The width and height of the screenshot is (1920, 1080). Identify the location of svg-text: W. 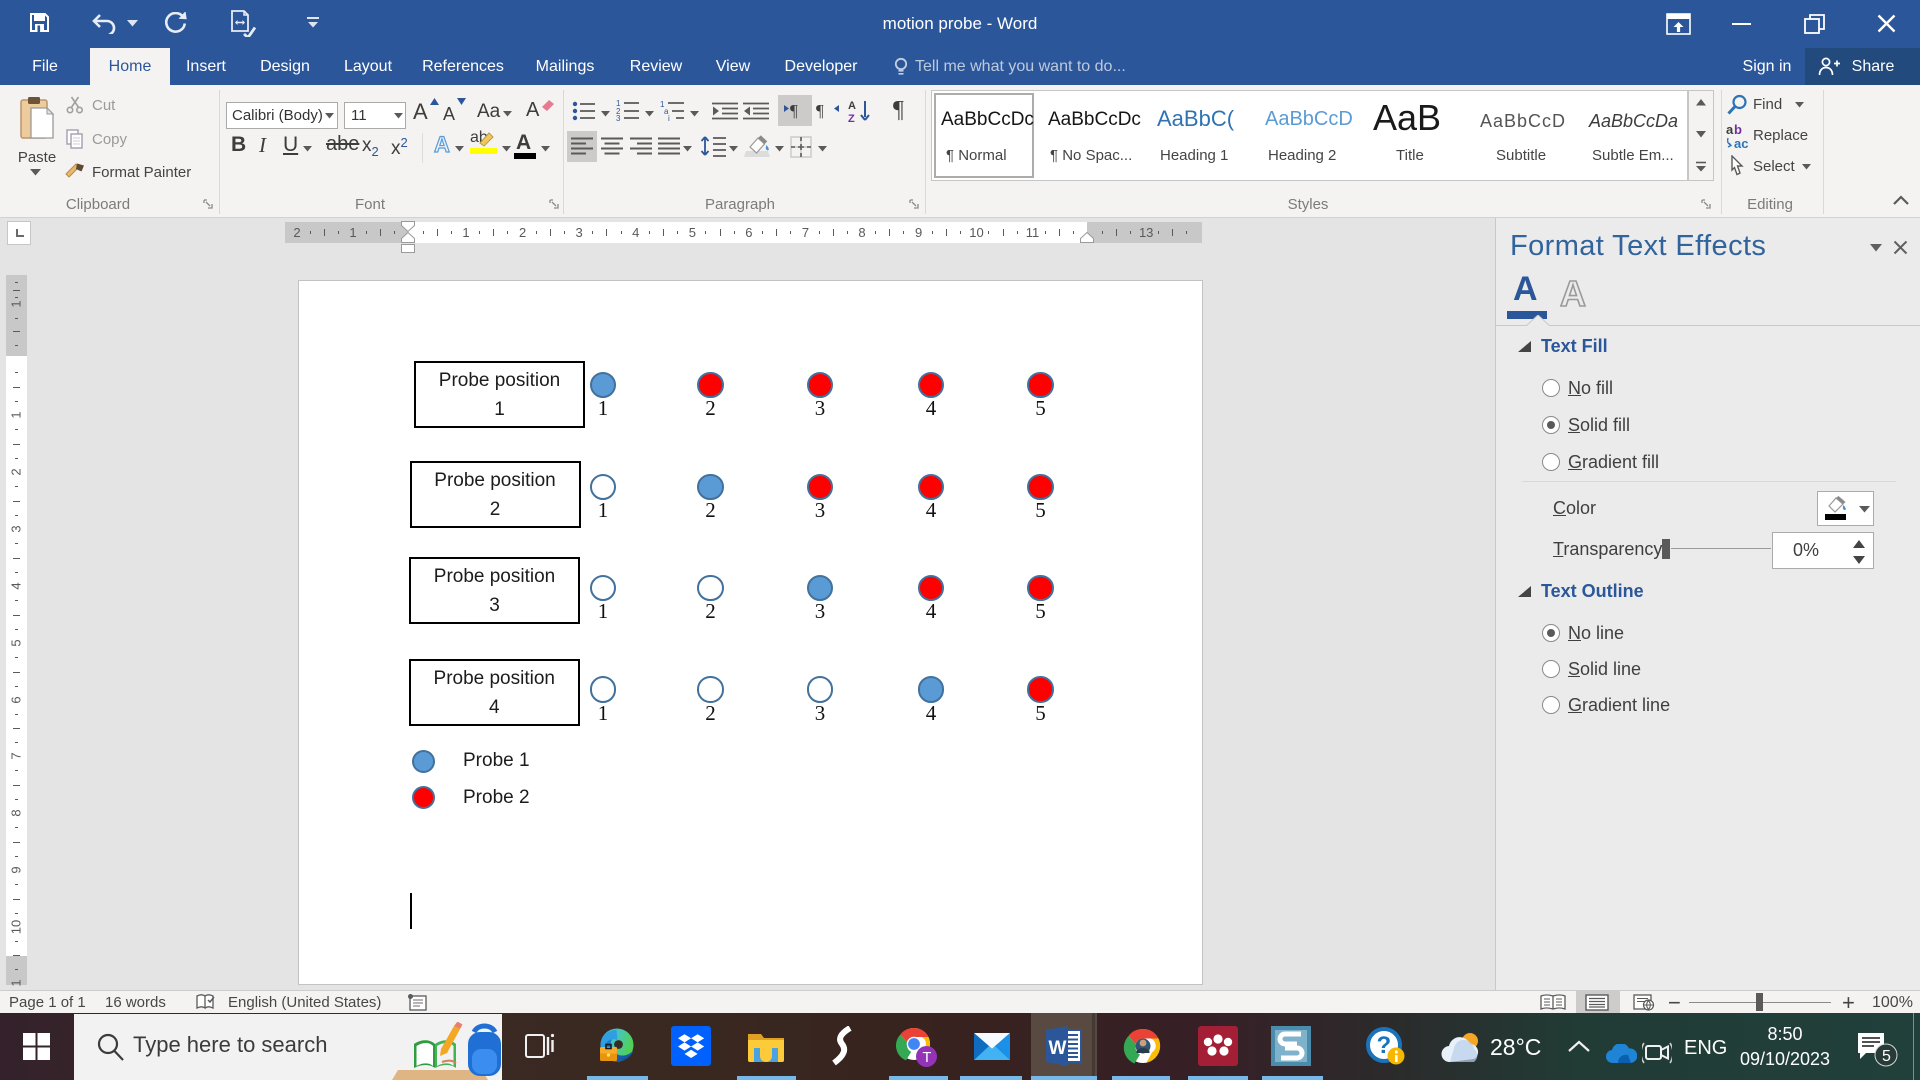
(1058, 1048).